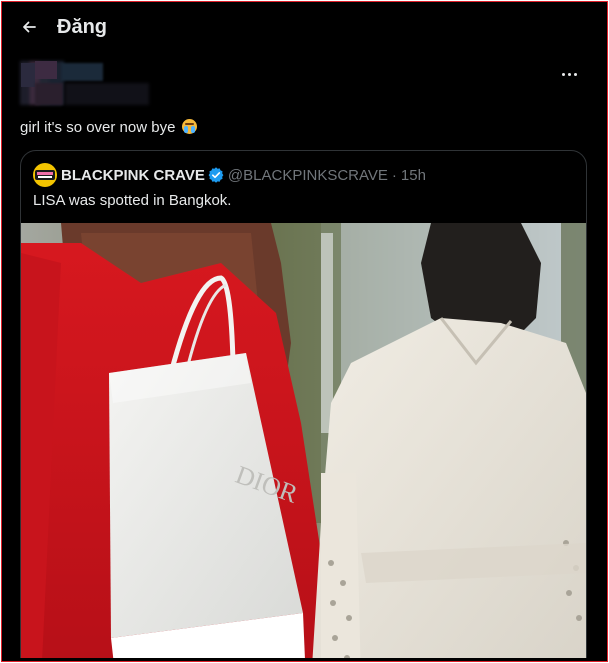  I want to click on quoted-avatar, so click(45, 175).